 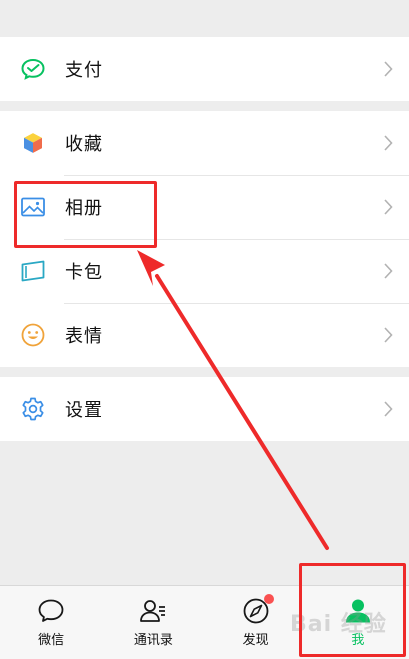 What do you see at coordinates (33, 143) in the screenshot?
I see `favorites-cube-icon` at bounding box center [33, 143].